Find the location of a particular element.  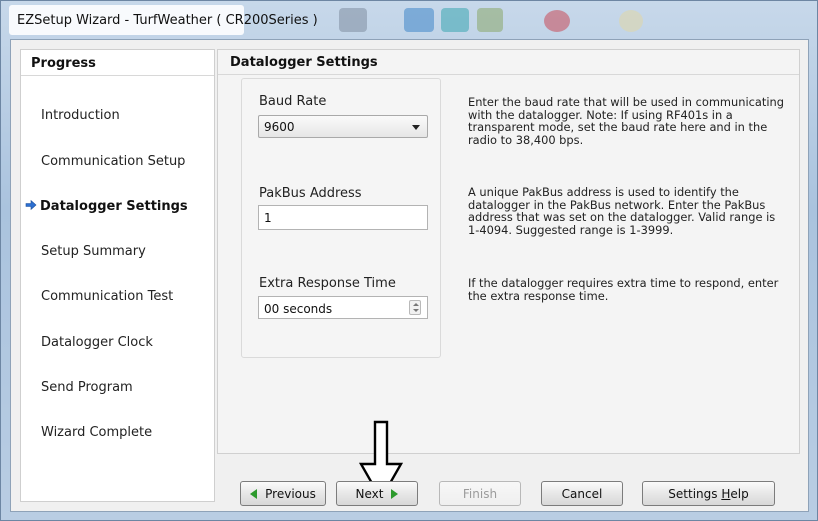

progress-heading: Progress is located at coordinates (63, 63).